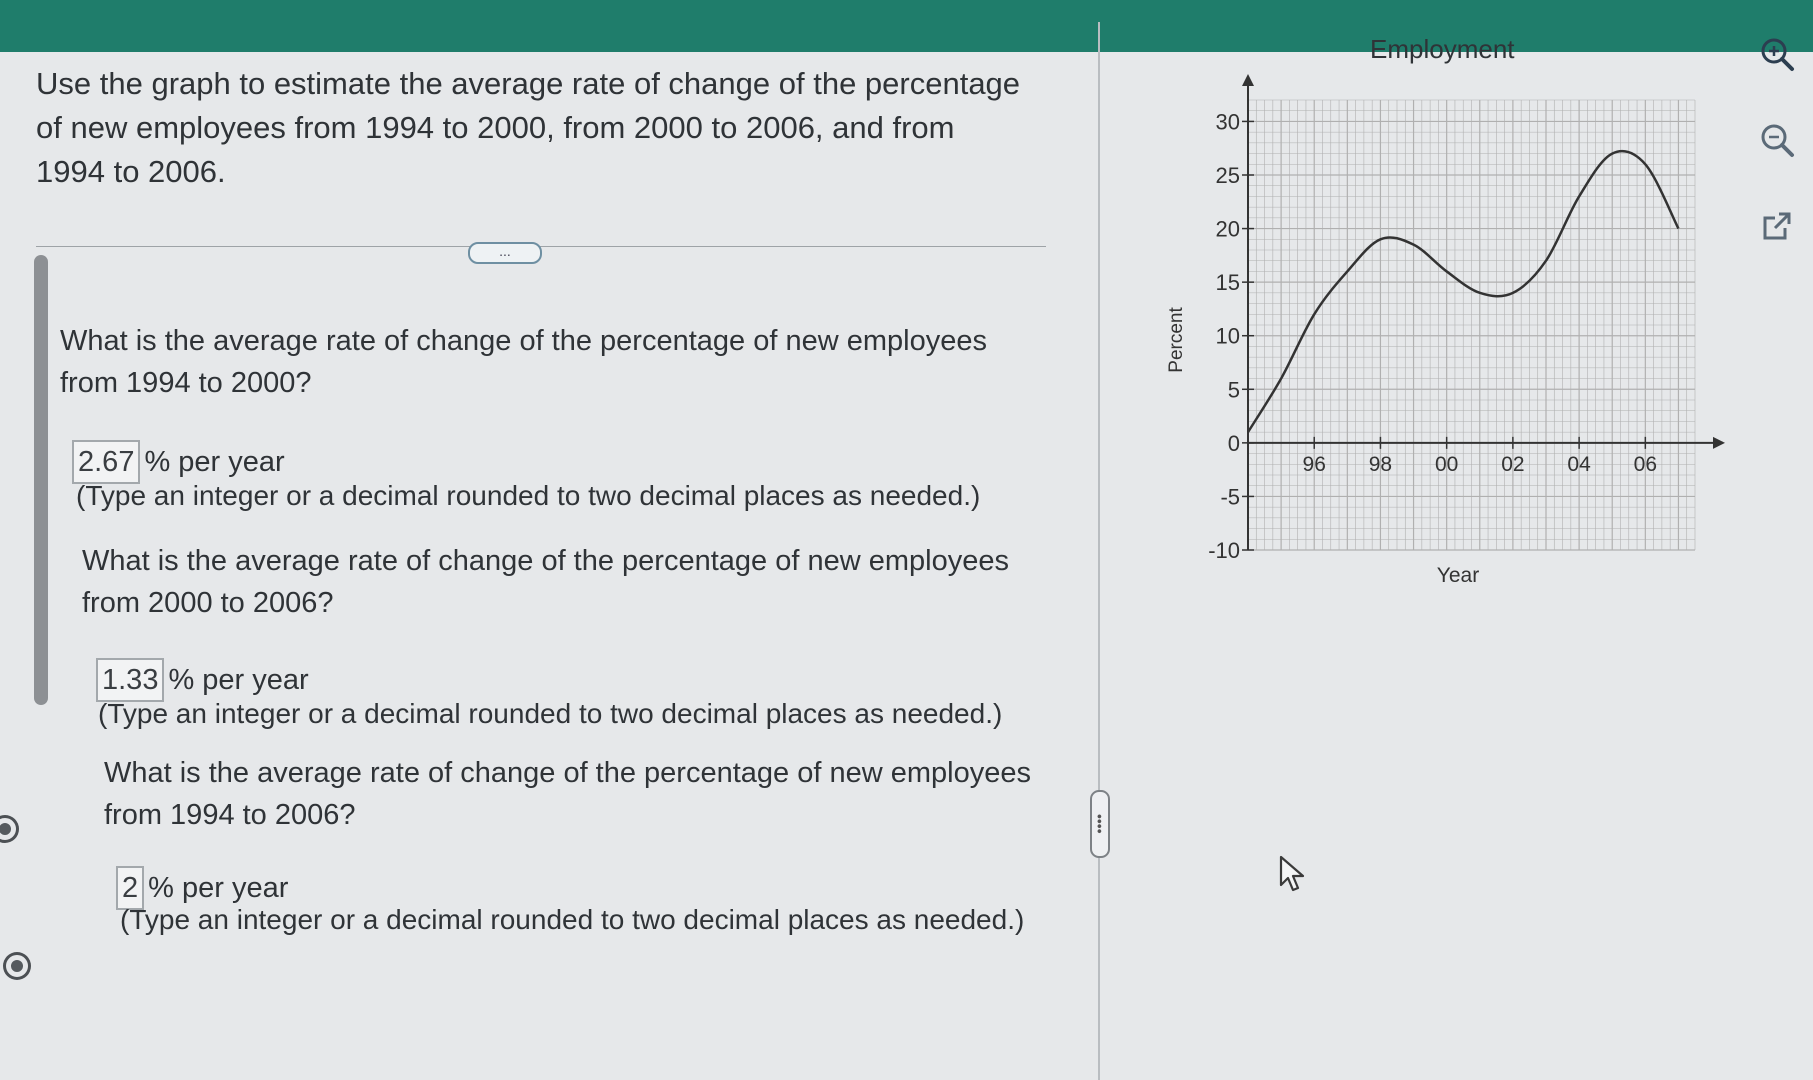  Describe the element at coordinates (1380, 464) in the screenshot. I see `x-tick-label: 98` at that location.